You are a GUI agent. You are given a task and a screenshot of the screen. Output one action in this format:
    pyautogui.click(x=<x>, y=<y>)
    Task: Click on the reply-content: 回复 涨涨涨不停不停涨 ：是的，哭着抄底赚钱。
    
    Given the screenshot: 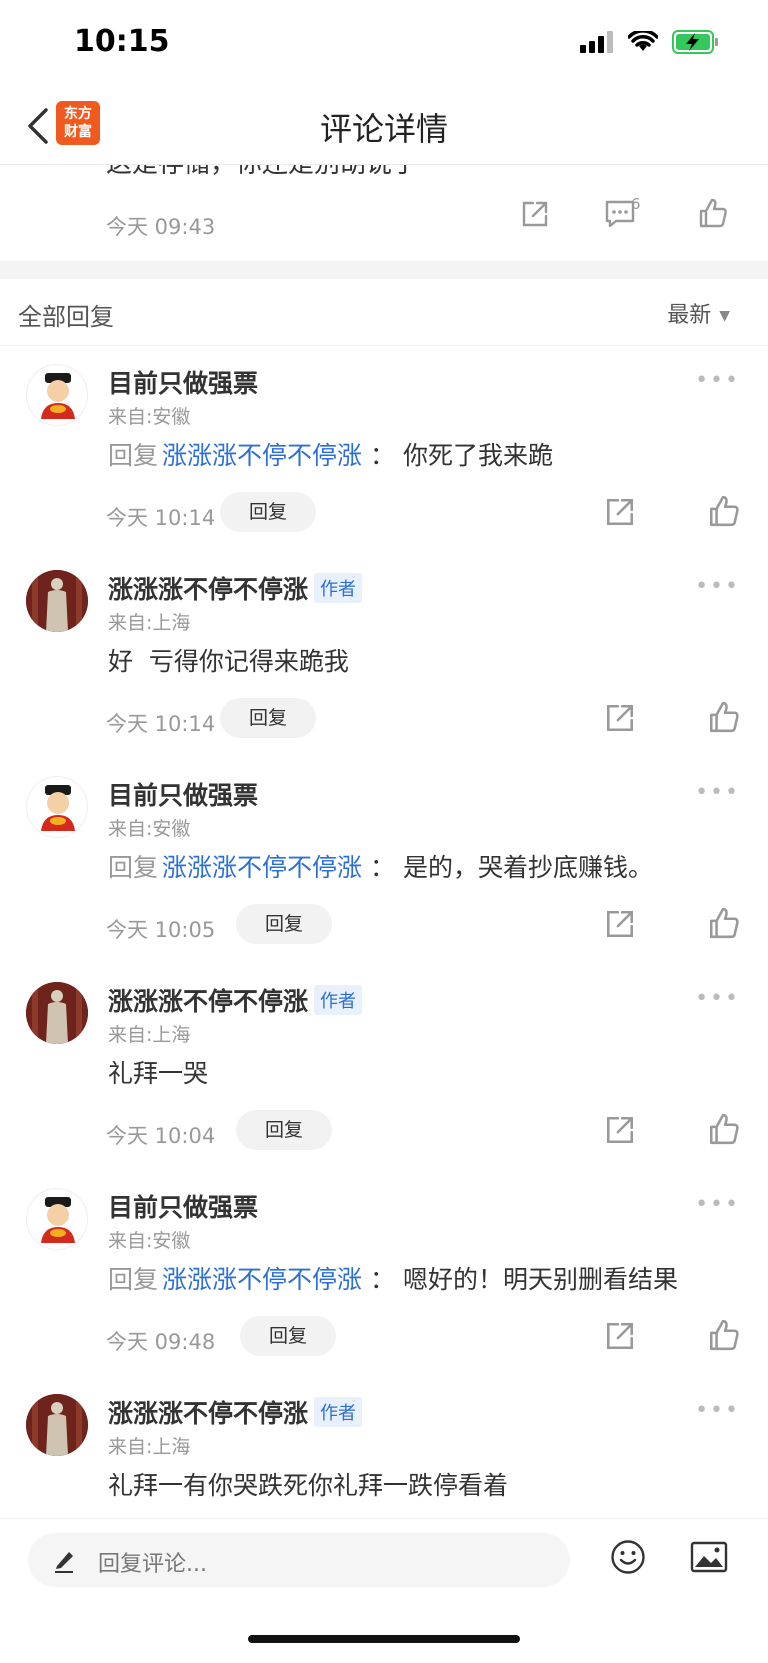 What is the action you would take?
    pyautogui.click(x=380, y=866)
    